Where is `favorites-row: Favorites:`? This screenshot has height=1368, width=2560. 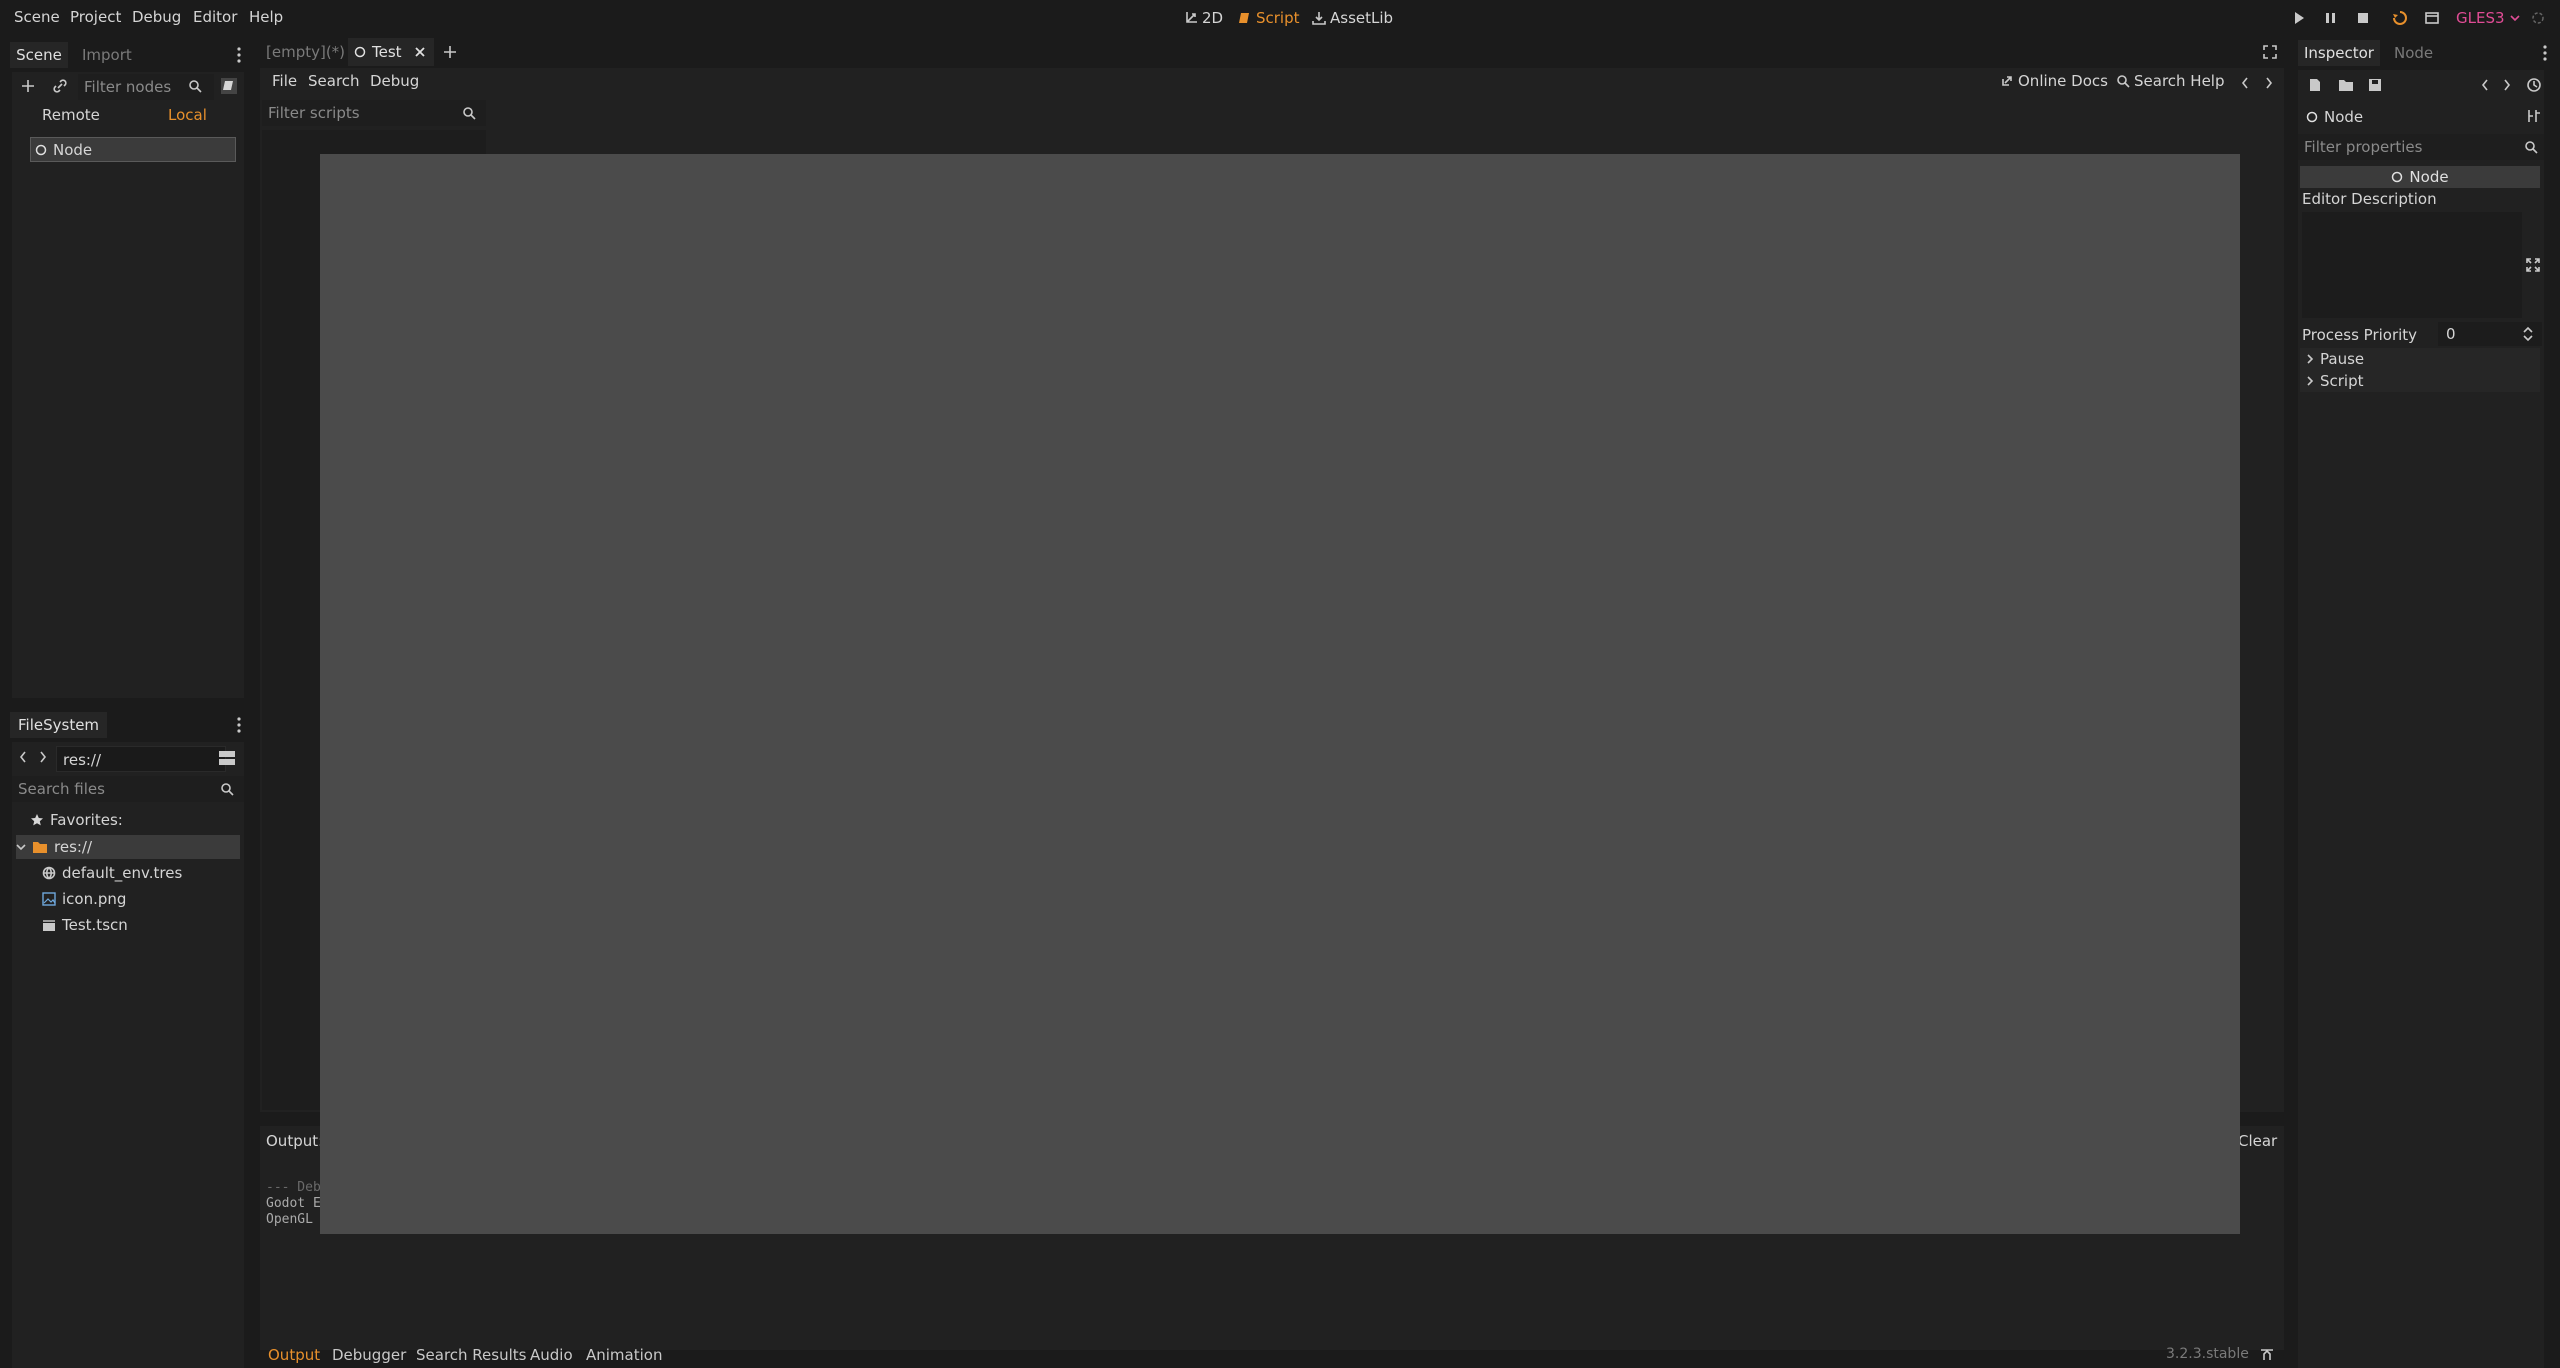 favorites-row: Favorites: is located at coordinates (76, 820).